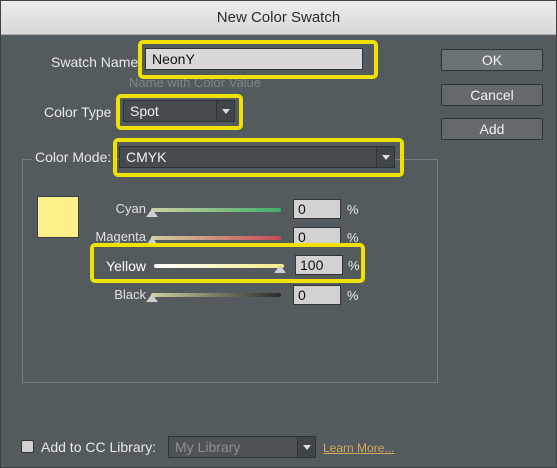  I want to click on add-to-cc-library-label: Add to CC Library:, so click(99, 447).